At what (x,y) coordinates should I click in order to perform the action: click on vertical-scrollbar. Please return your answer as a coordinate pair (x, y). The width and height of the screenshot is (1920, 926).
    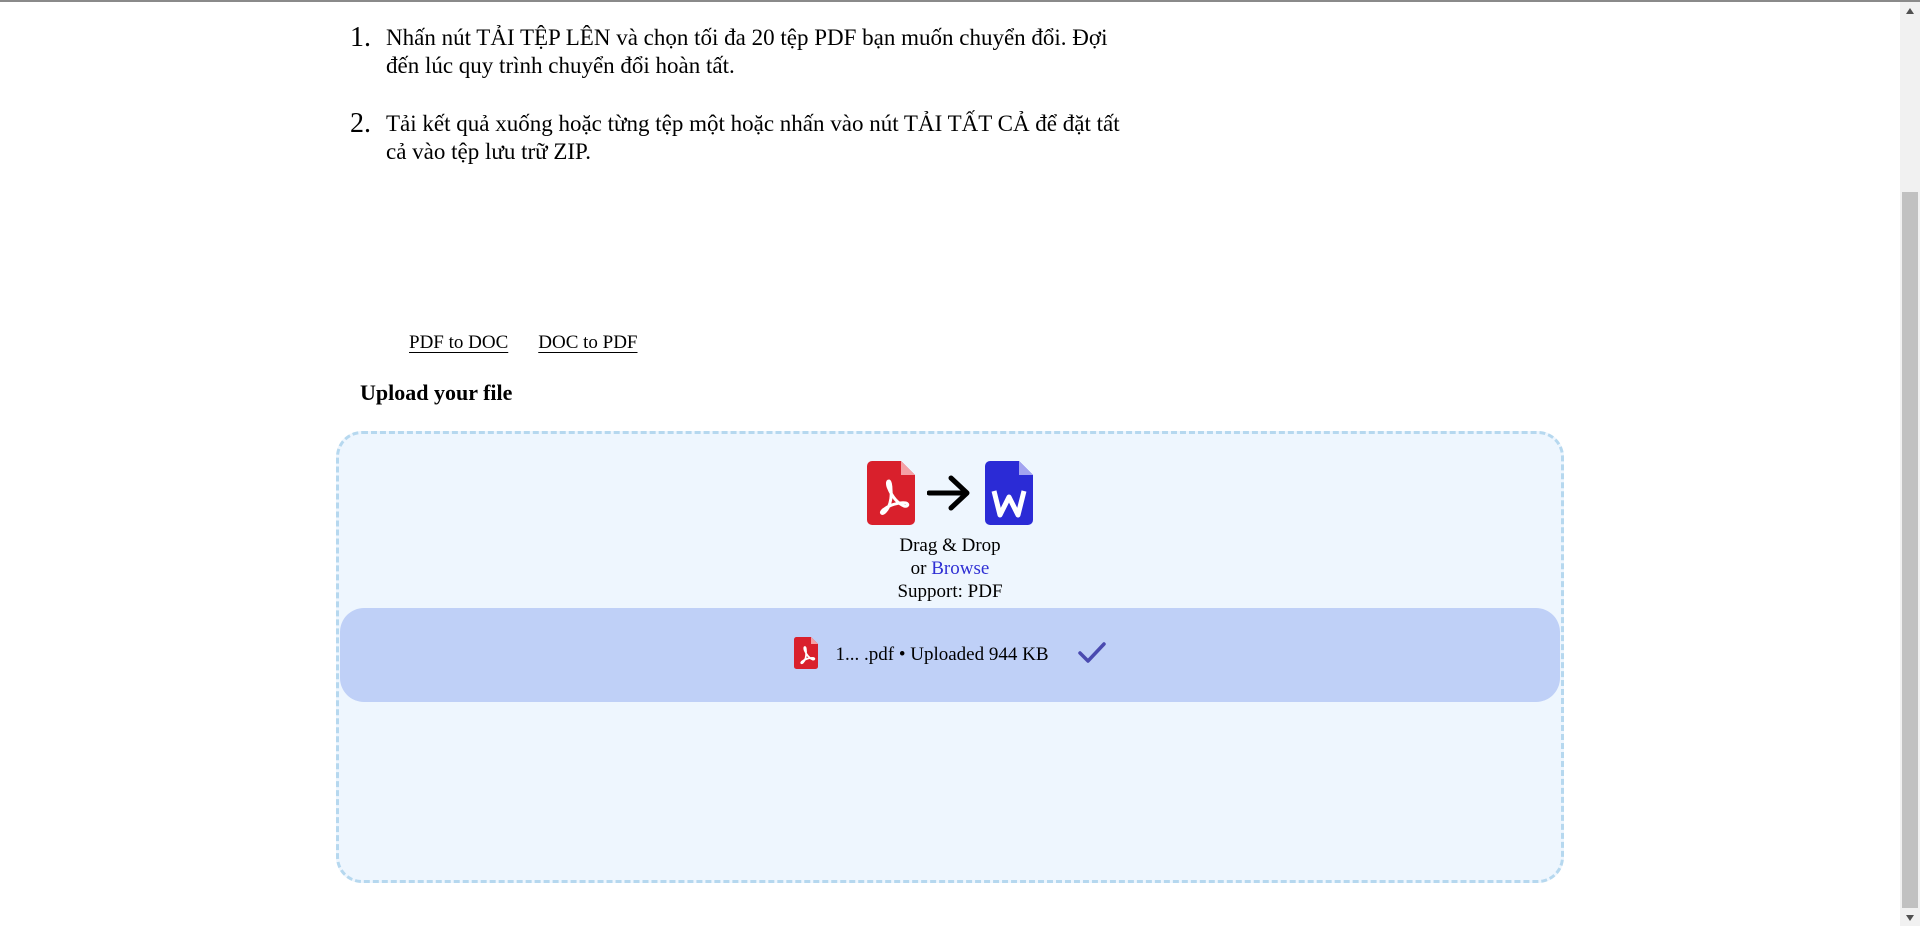
    Looking at the image, I should click on (1910, 464).